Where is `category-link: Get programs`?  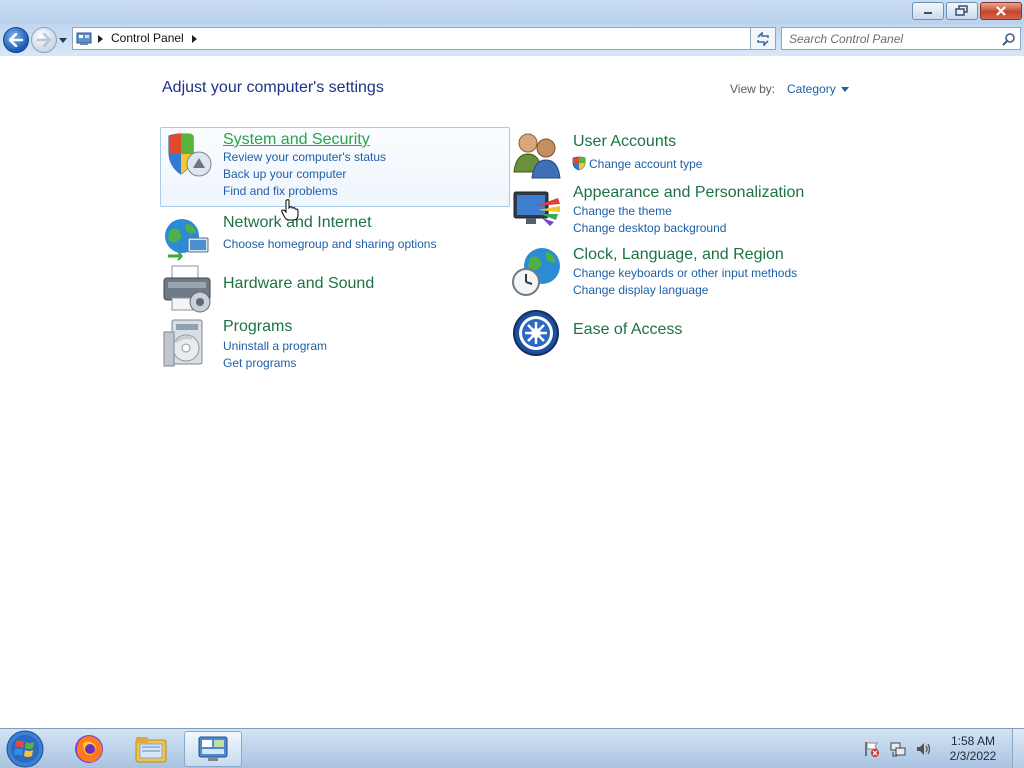
category-link: Get programs is located at coordinates (259, 363).